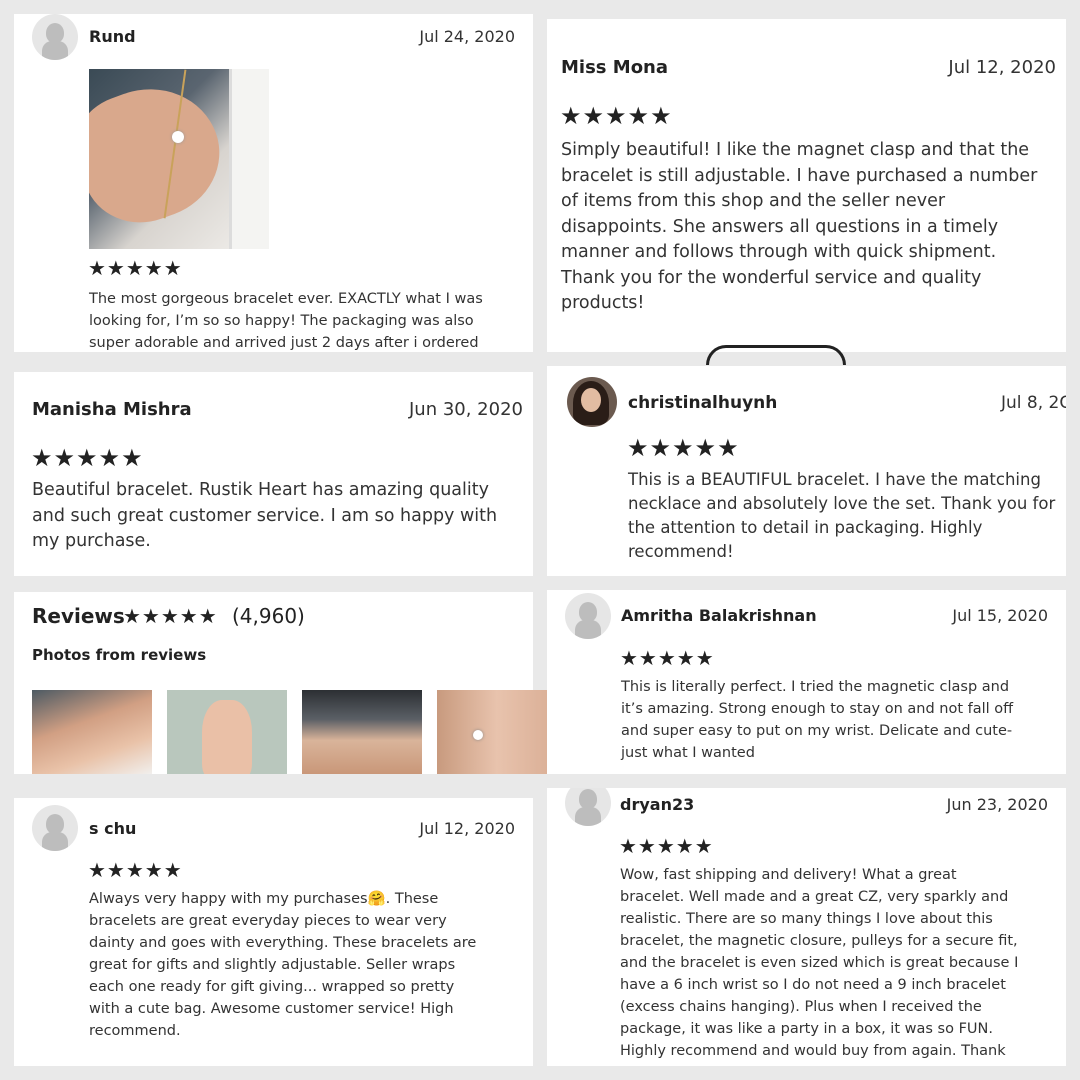 This screenshot has width=1080, height=1080. Describe the element at coordinates (776, 355) in the screenshot. I see `more-button-edge` at that location.